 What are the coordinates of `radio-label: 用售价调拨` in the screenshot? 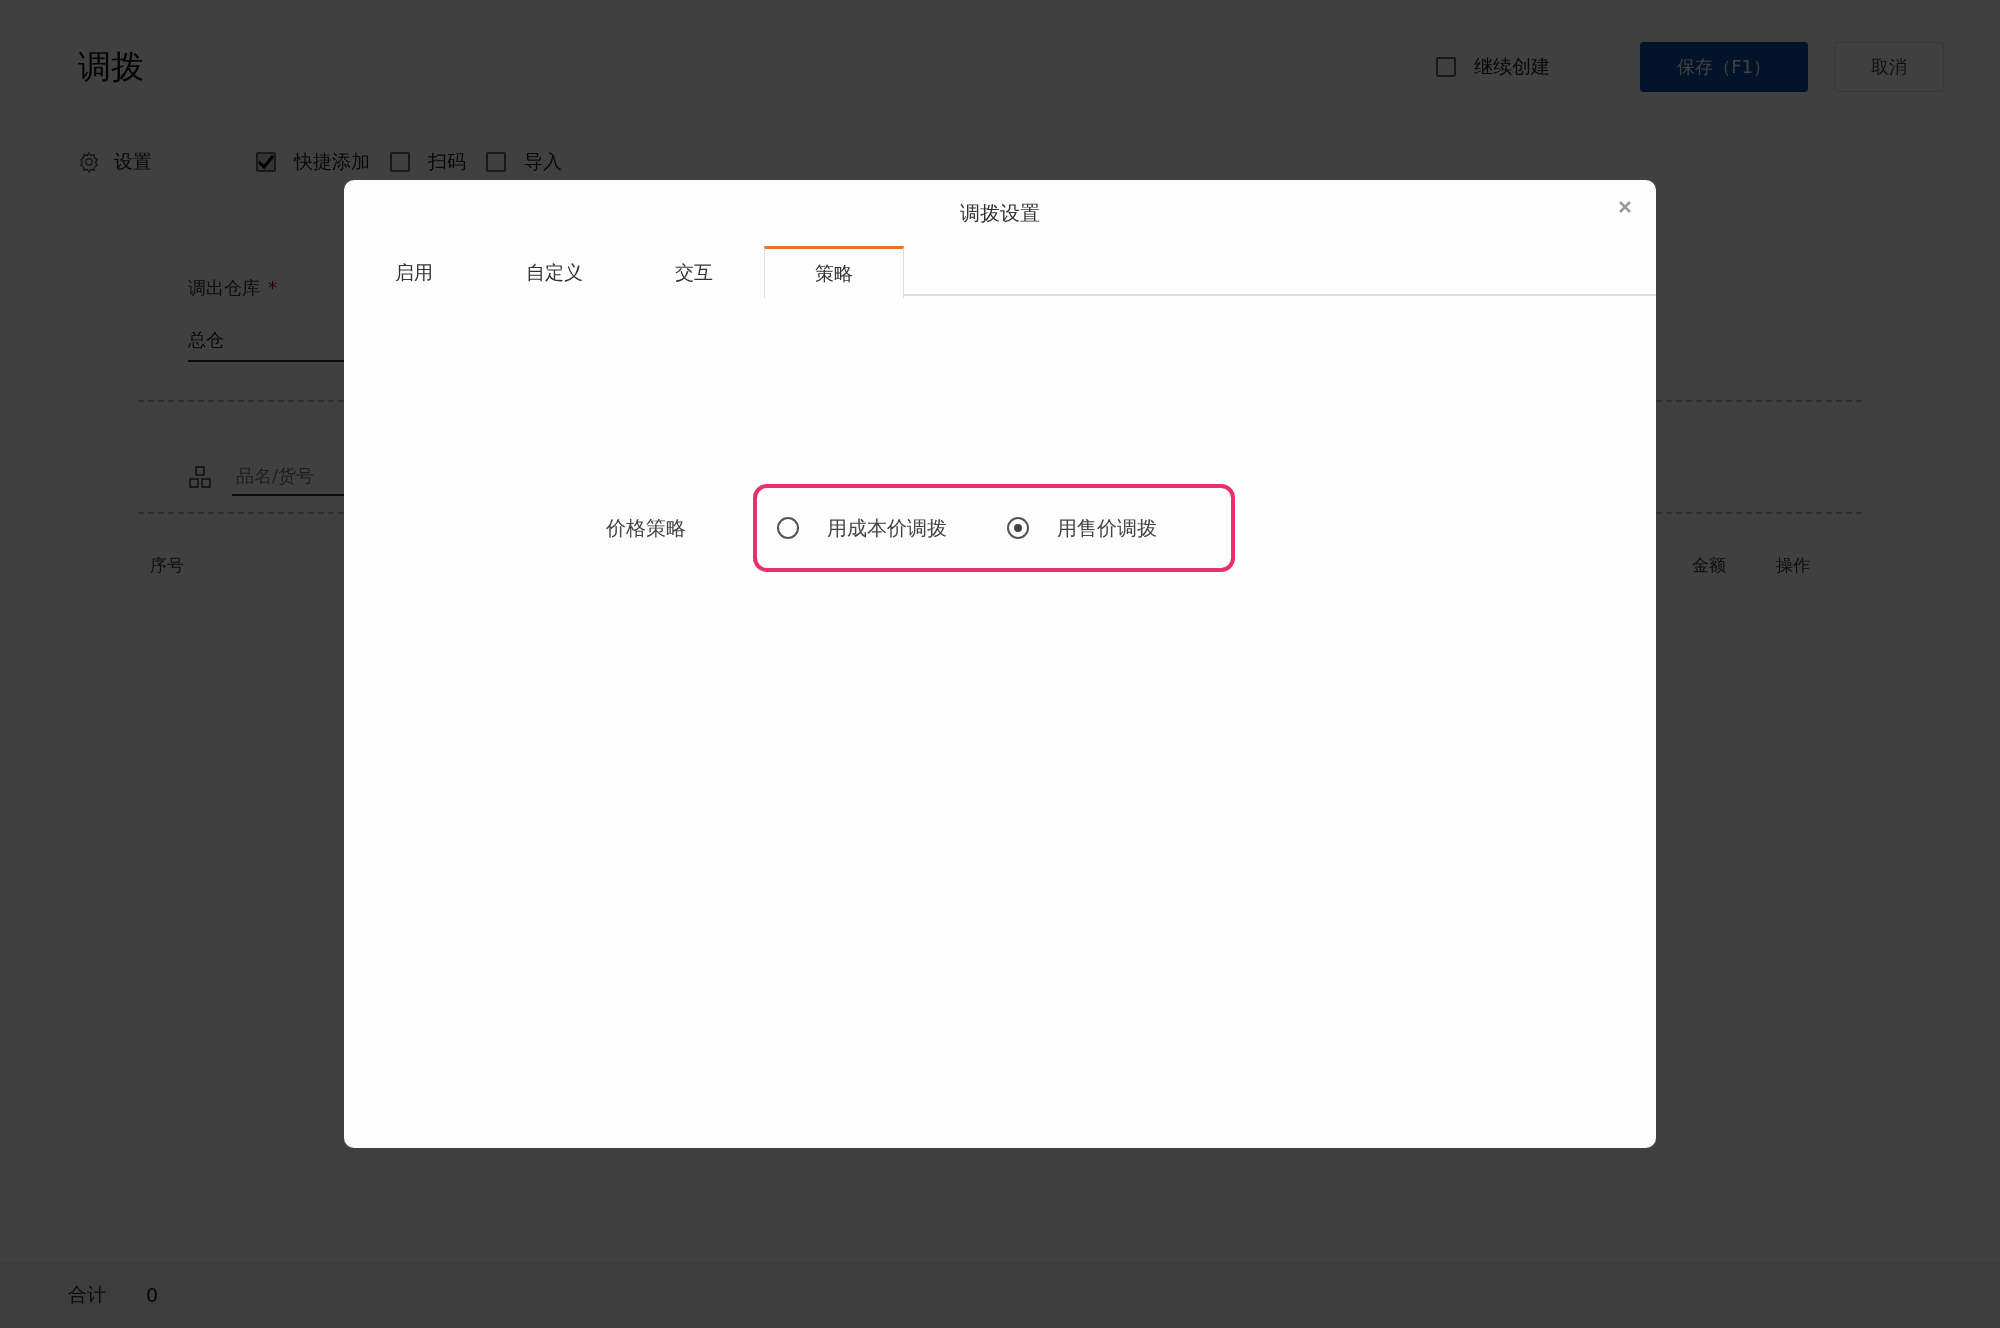 It's located at (1107, 528).